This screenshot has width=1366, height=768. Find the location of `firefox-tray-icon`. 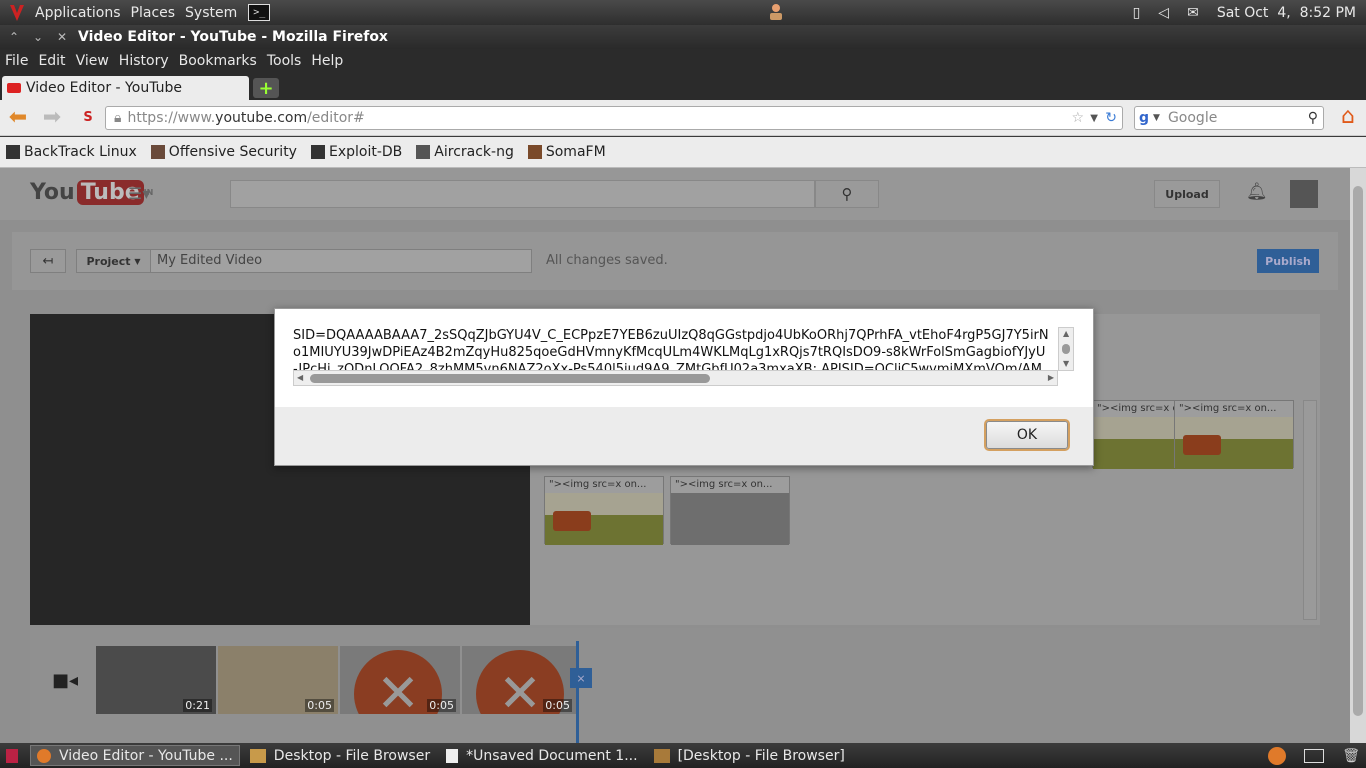

firefox-tray-icon is located at coordinates (1277, 755).